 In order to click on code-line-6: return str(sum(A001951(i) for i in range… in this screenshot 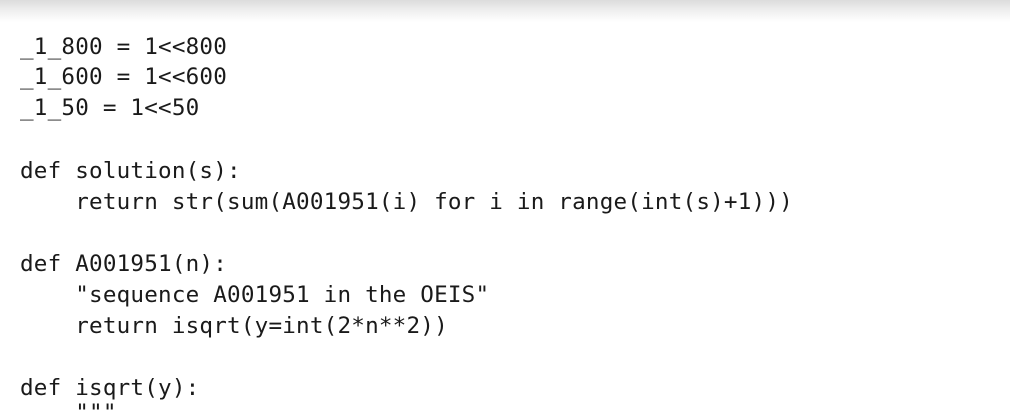, I will do `click(406, 202)`.